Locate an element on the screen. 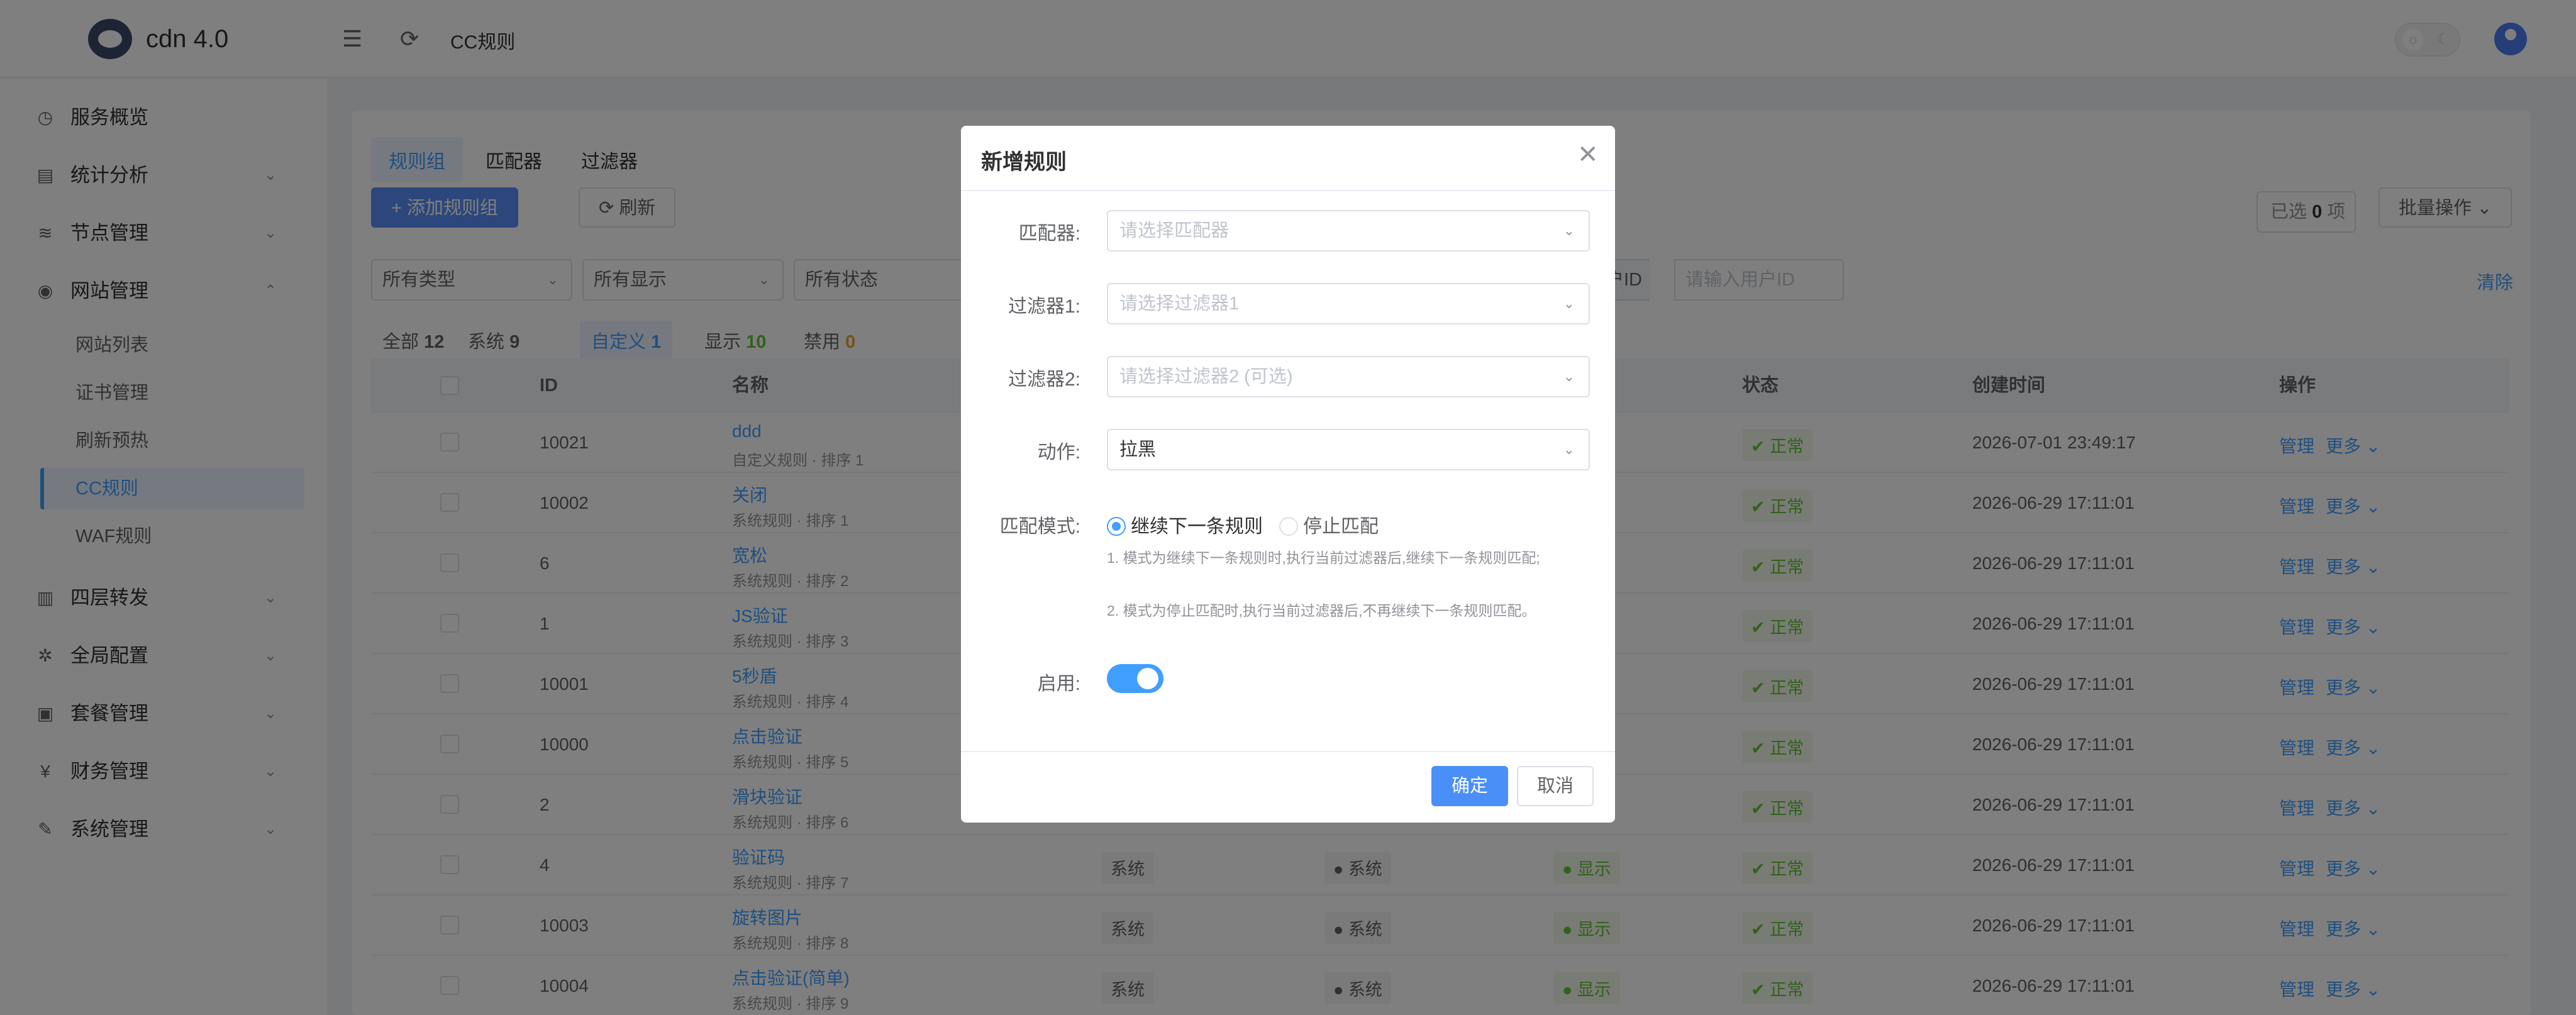 This screenshot has width=2576, height=1015. confirm-button: 确定 is located at coordinates (1470, 786).